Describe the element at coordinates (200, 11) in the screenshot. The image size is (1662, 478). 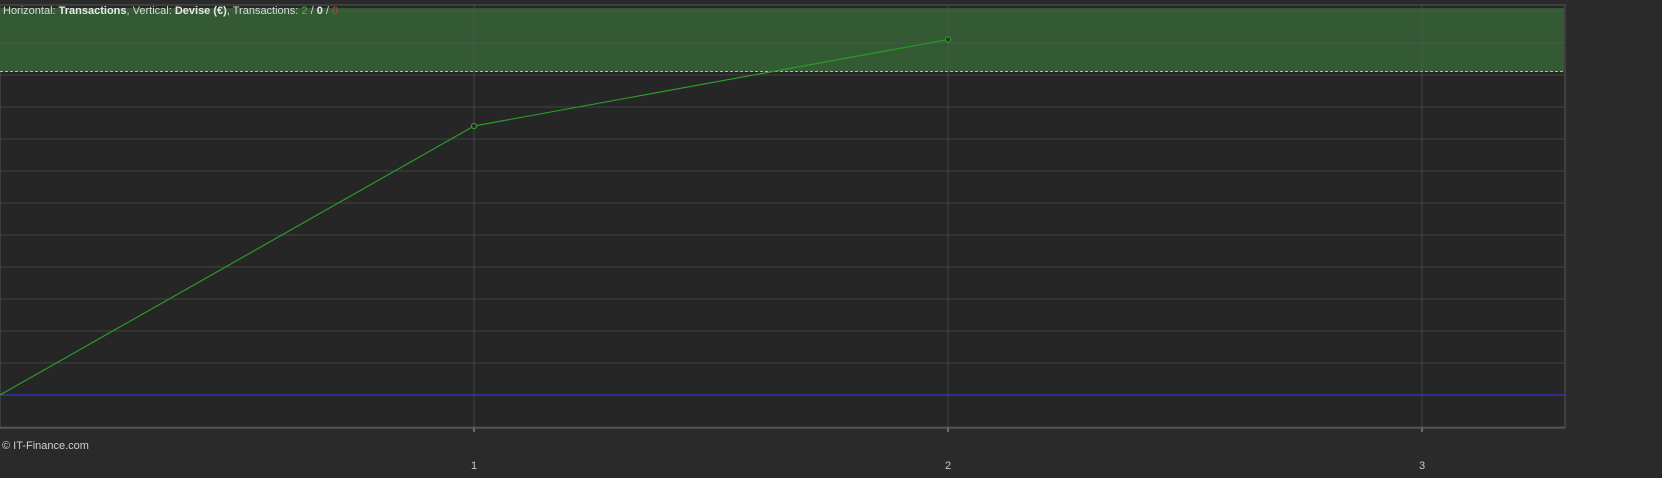
I see `vertical-value: Devise (€)` at that location.